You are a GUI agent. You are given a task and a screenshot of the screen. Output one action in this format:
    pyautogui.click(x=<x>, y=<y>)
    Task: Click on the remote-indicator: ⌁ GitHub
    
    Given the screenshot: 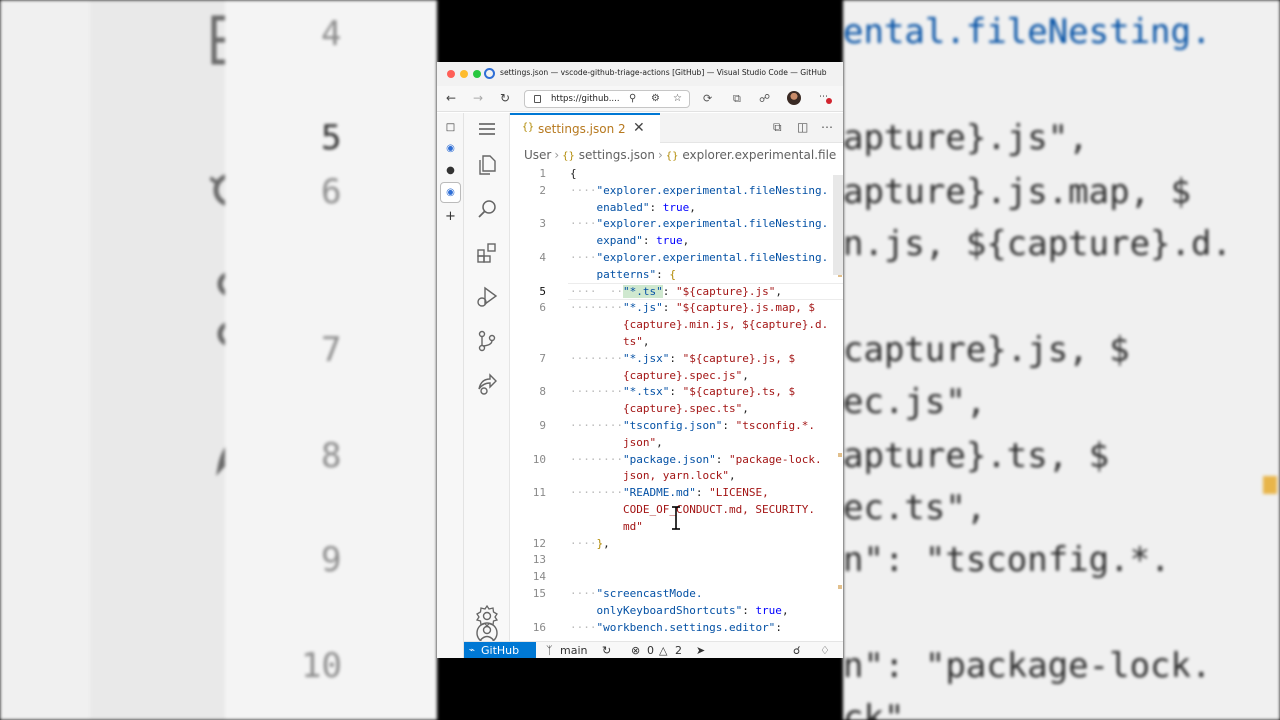 What is the action you would take?
    pyautogui.click(x=500, y=650)
    